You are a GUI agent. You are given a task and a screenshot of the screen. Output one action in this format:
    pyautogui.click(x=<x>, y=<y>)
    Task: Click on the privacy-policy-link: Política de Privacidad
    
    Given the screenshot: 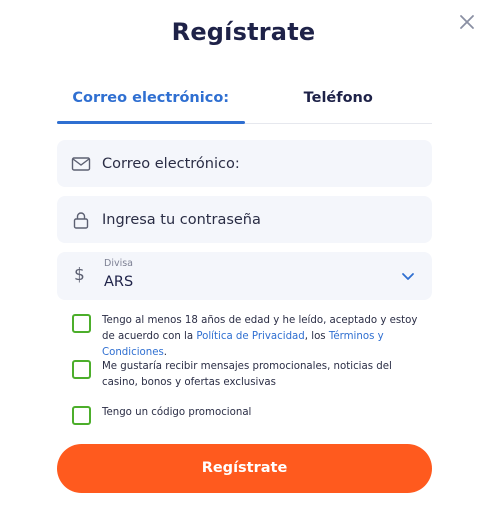 What is the action you would take?
    pyautogui.click(x=250, y=336)
    